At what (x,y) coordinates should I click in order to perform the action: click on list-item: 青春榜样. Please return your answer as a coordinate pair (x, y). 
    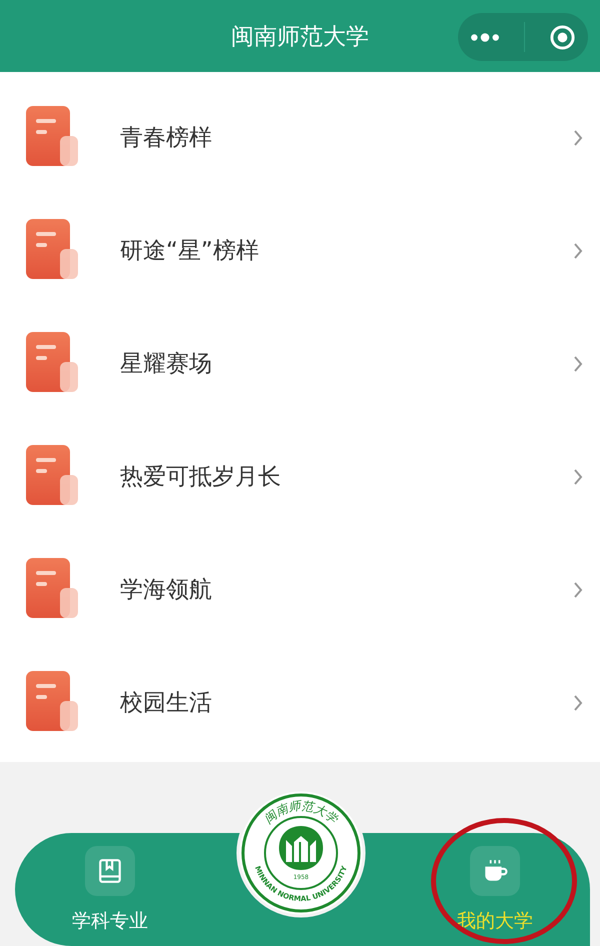
    Looking at the image, I should click on (300, 137).